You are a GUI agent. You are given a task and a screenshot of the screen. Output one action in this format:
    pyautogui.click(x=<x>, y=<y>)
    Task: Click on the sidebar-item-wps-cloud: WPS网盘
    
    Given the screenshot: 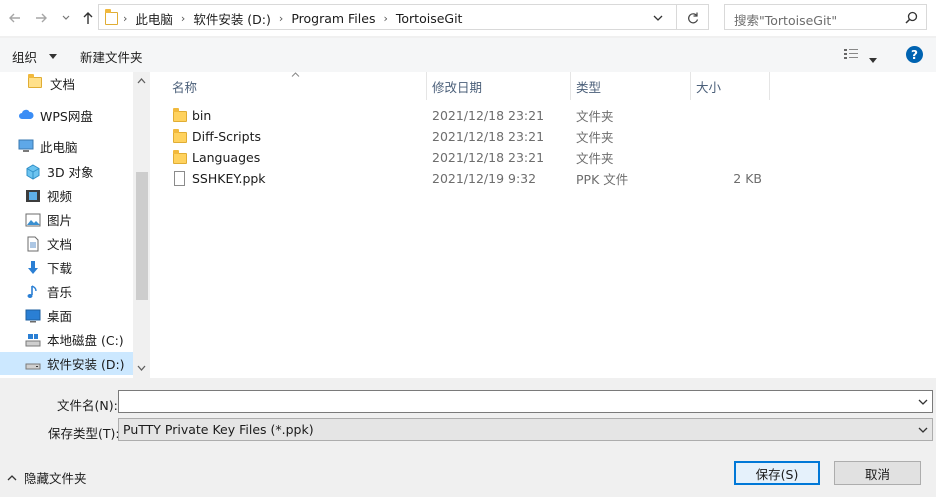 What is the action you would take?
    pyautogui.click(x=75, y=115)
    